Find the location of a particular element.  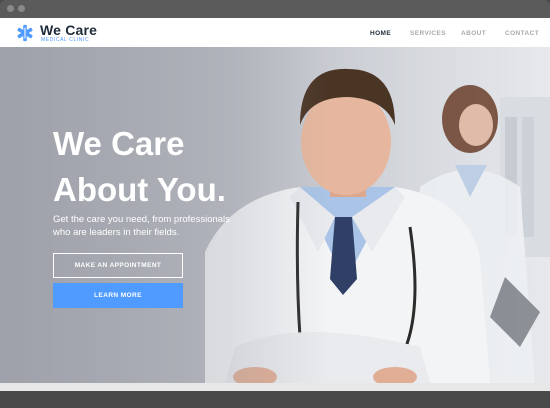

hero-headline: We Care About You. is located at coordinates (139, 167).